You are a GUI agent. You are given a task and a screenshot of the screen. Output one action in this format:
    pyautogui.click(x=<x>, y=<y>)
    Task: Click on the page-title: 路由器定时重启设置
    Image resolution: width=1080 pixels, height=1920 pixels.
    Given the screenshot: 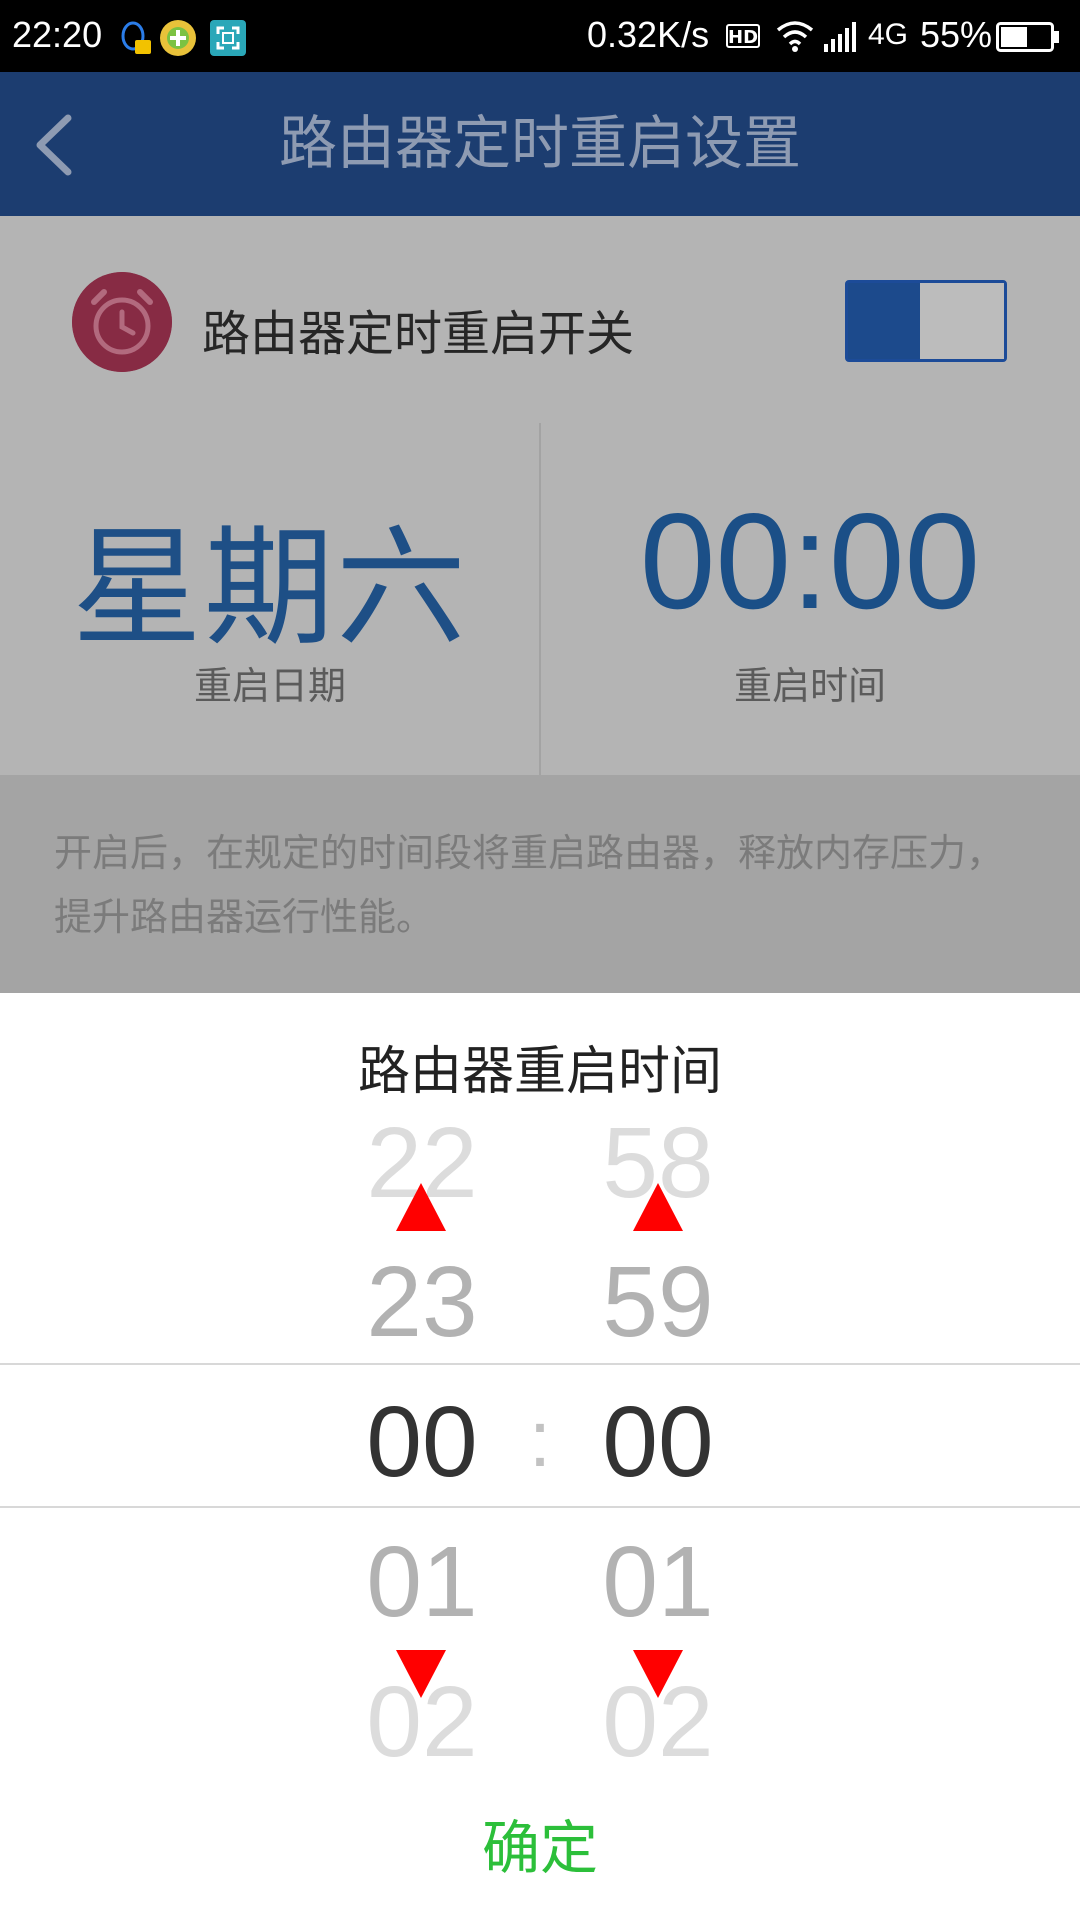 What is the action you would take?
    pyautogui.click(x=539, y=143)
    